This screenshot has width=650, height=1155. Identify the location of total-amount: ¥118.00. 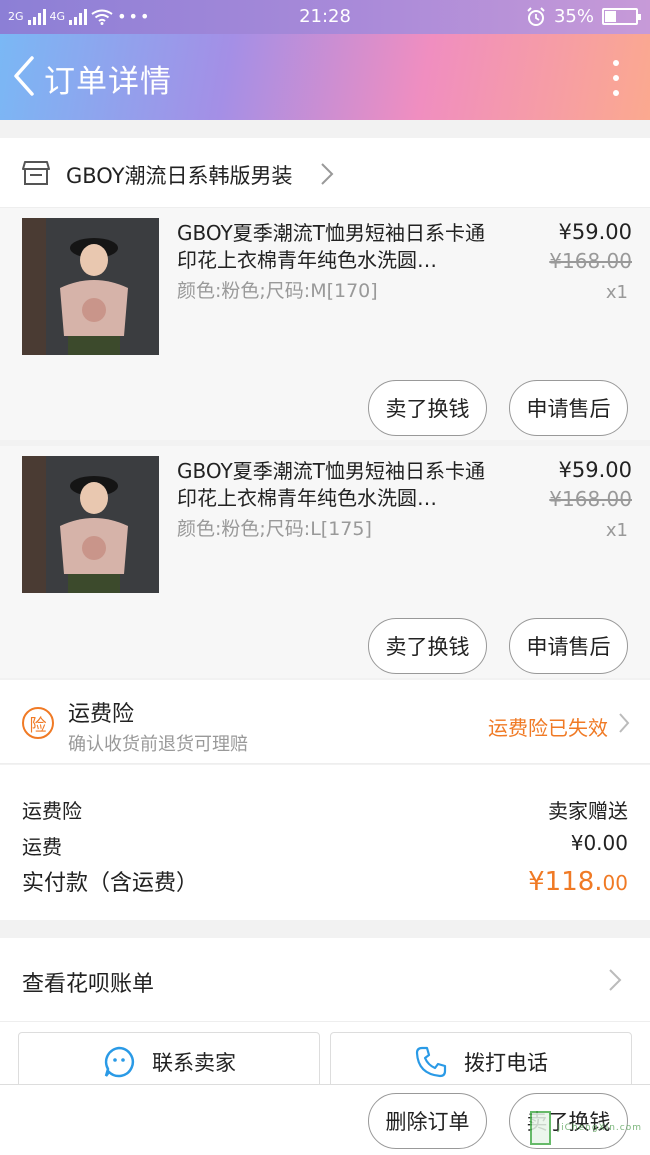
(578, 882).